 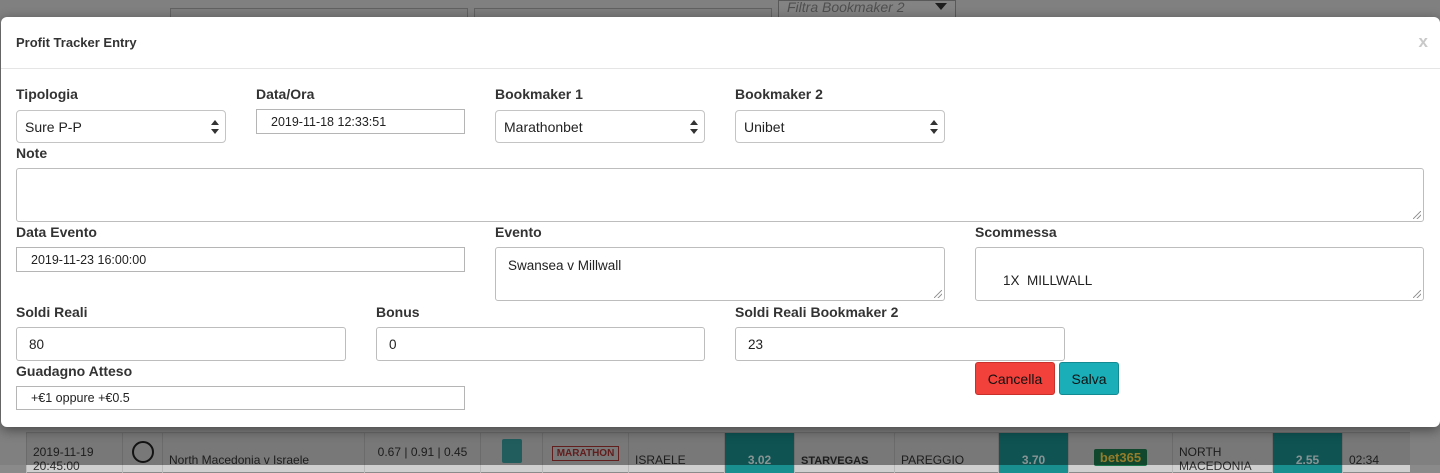 What do you see at coordinates (1016, 232) in the screenshot?
I see `scommessa-label: Scommessa` at bounding box center [1016, 232].